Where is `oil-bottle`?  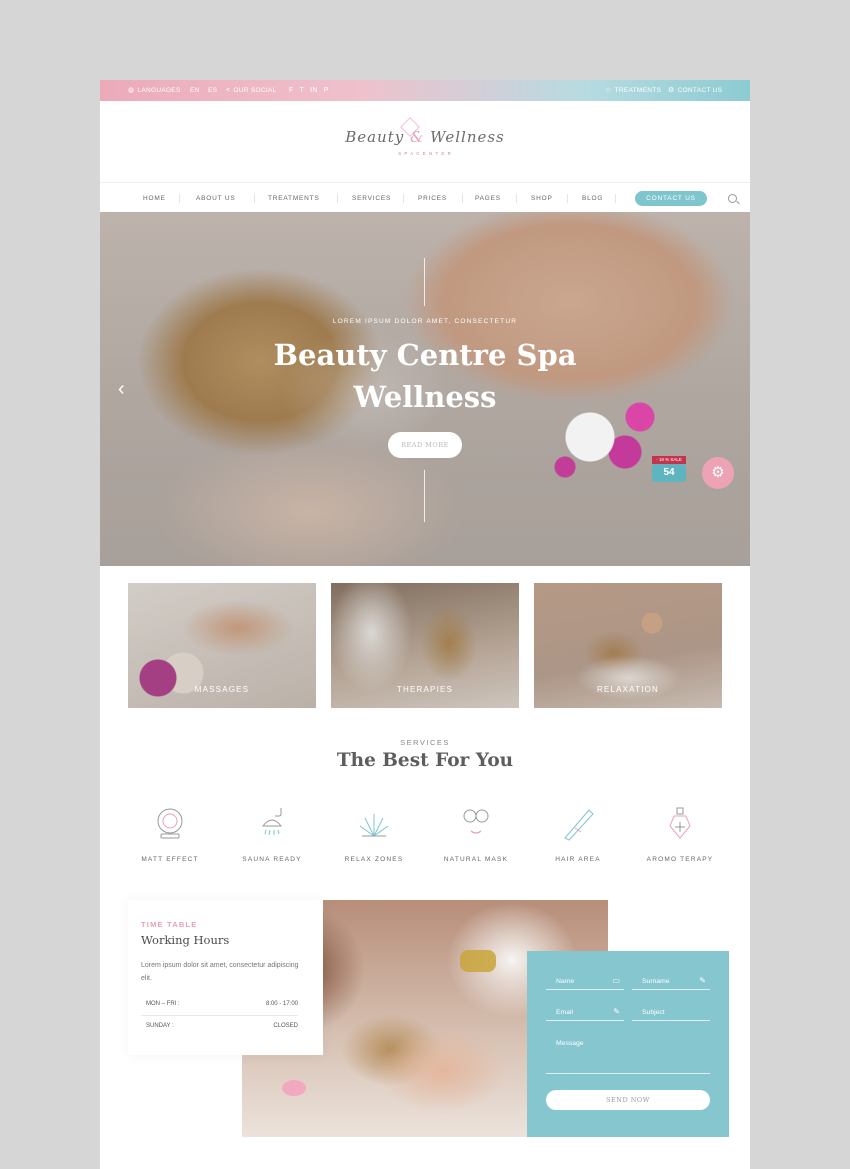
oil-bottle is located at coordinates (478, 961).